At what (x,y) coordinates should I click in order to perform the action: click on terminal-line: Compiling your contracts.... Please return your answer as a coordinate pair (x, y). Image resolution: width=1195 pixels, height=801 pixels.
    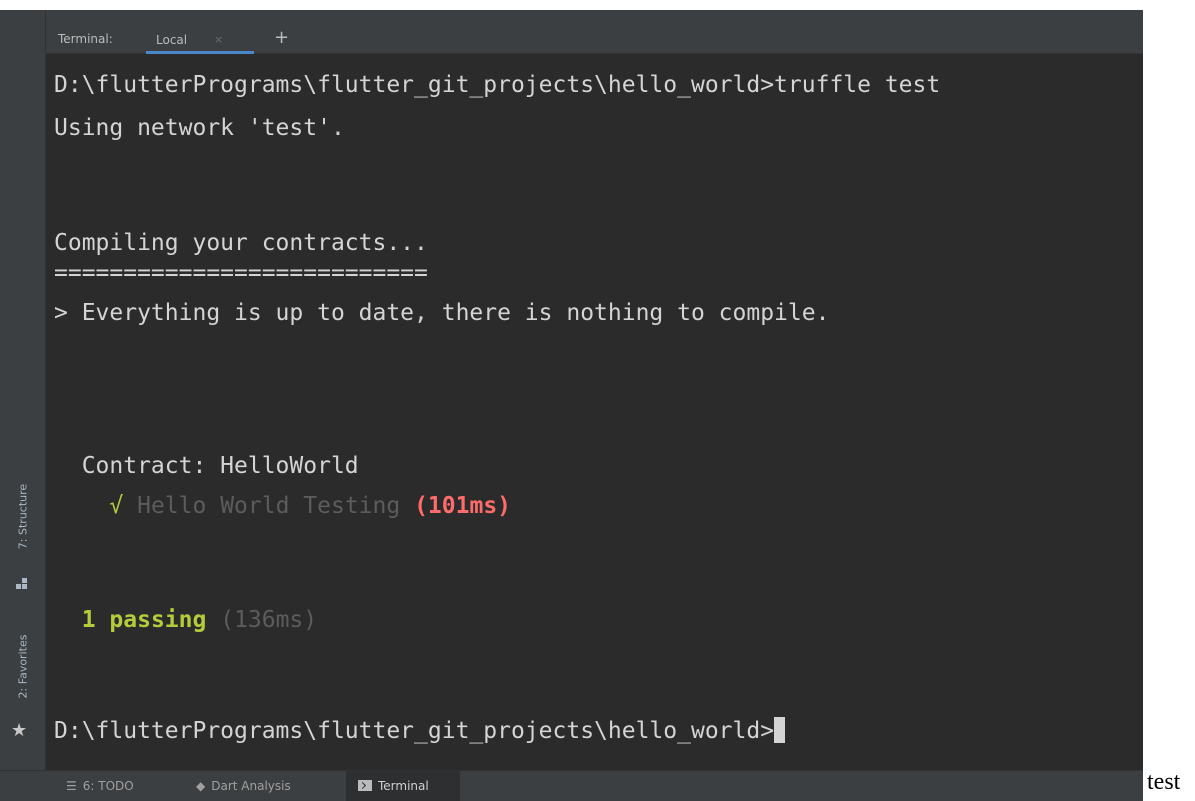
    Looking at the image, I should click on (241, 243).